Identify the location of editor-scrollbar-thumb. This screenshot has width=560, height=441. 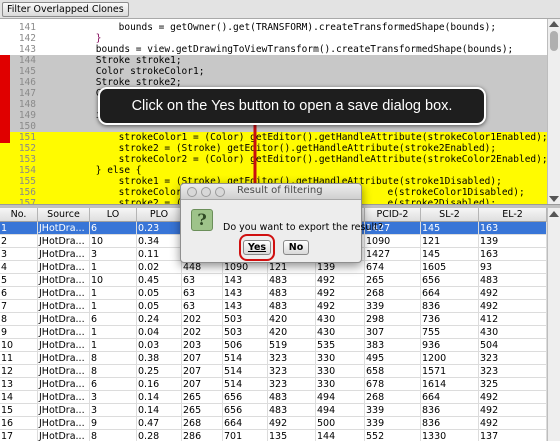
(554, 41).